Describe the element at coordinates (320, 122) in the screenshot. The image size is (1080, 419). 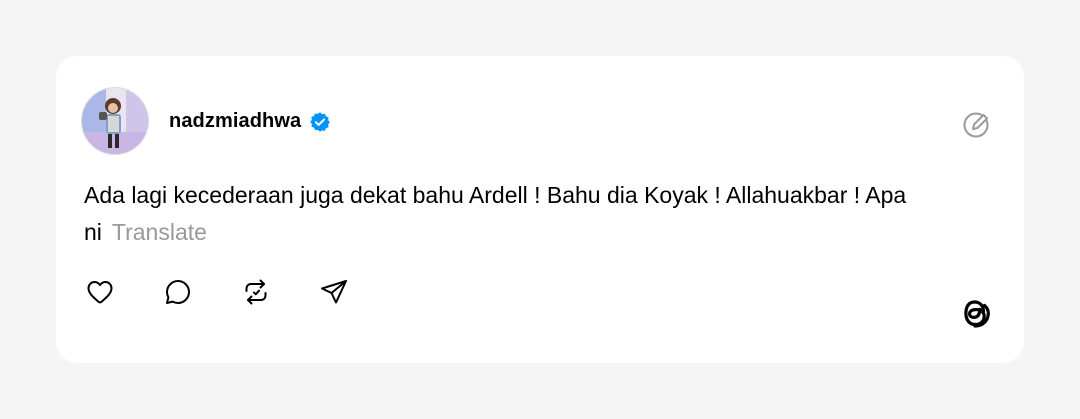
I see `verified-badge-icon` at that location.